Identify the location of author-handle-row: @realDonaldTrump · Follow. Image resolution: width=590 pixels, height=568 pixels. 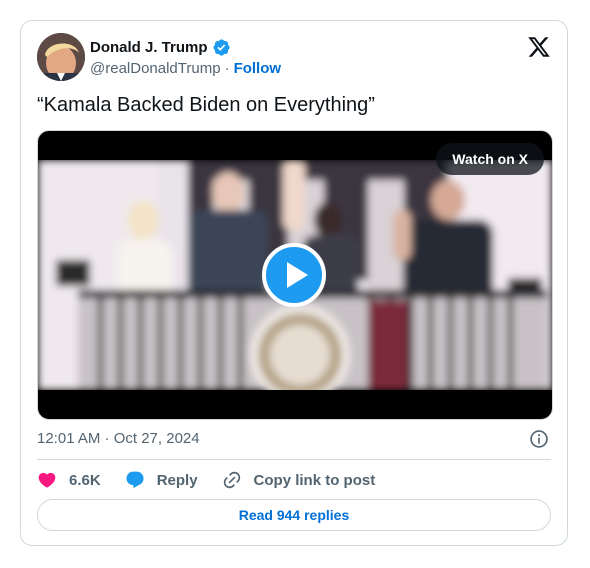
(185, 68).